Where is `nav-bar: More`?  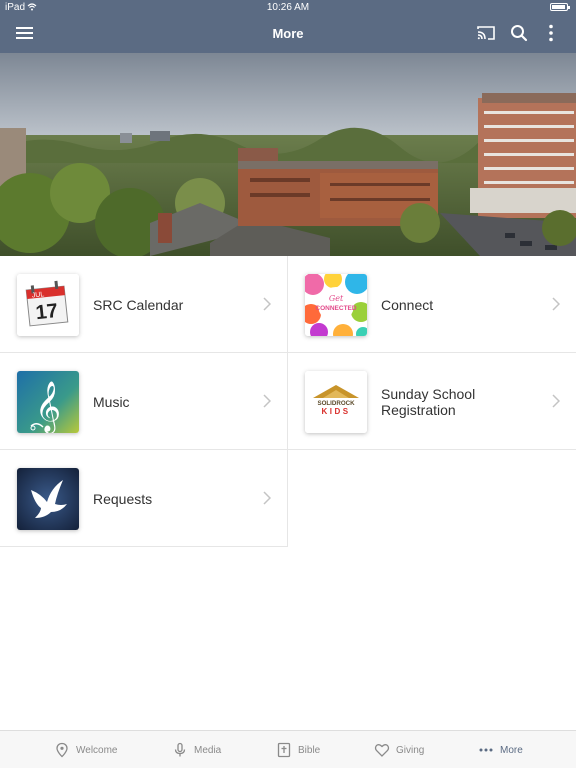
nav-bar: More is located at coordinates (288, 33).